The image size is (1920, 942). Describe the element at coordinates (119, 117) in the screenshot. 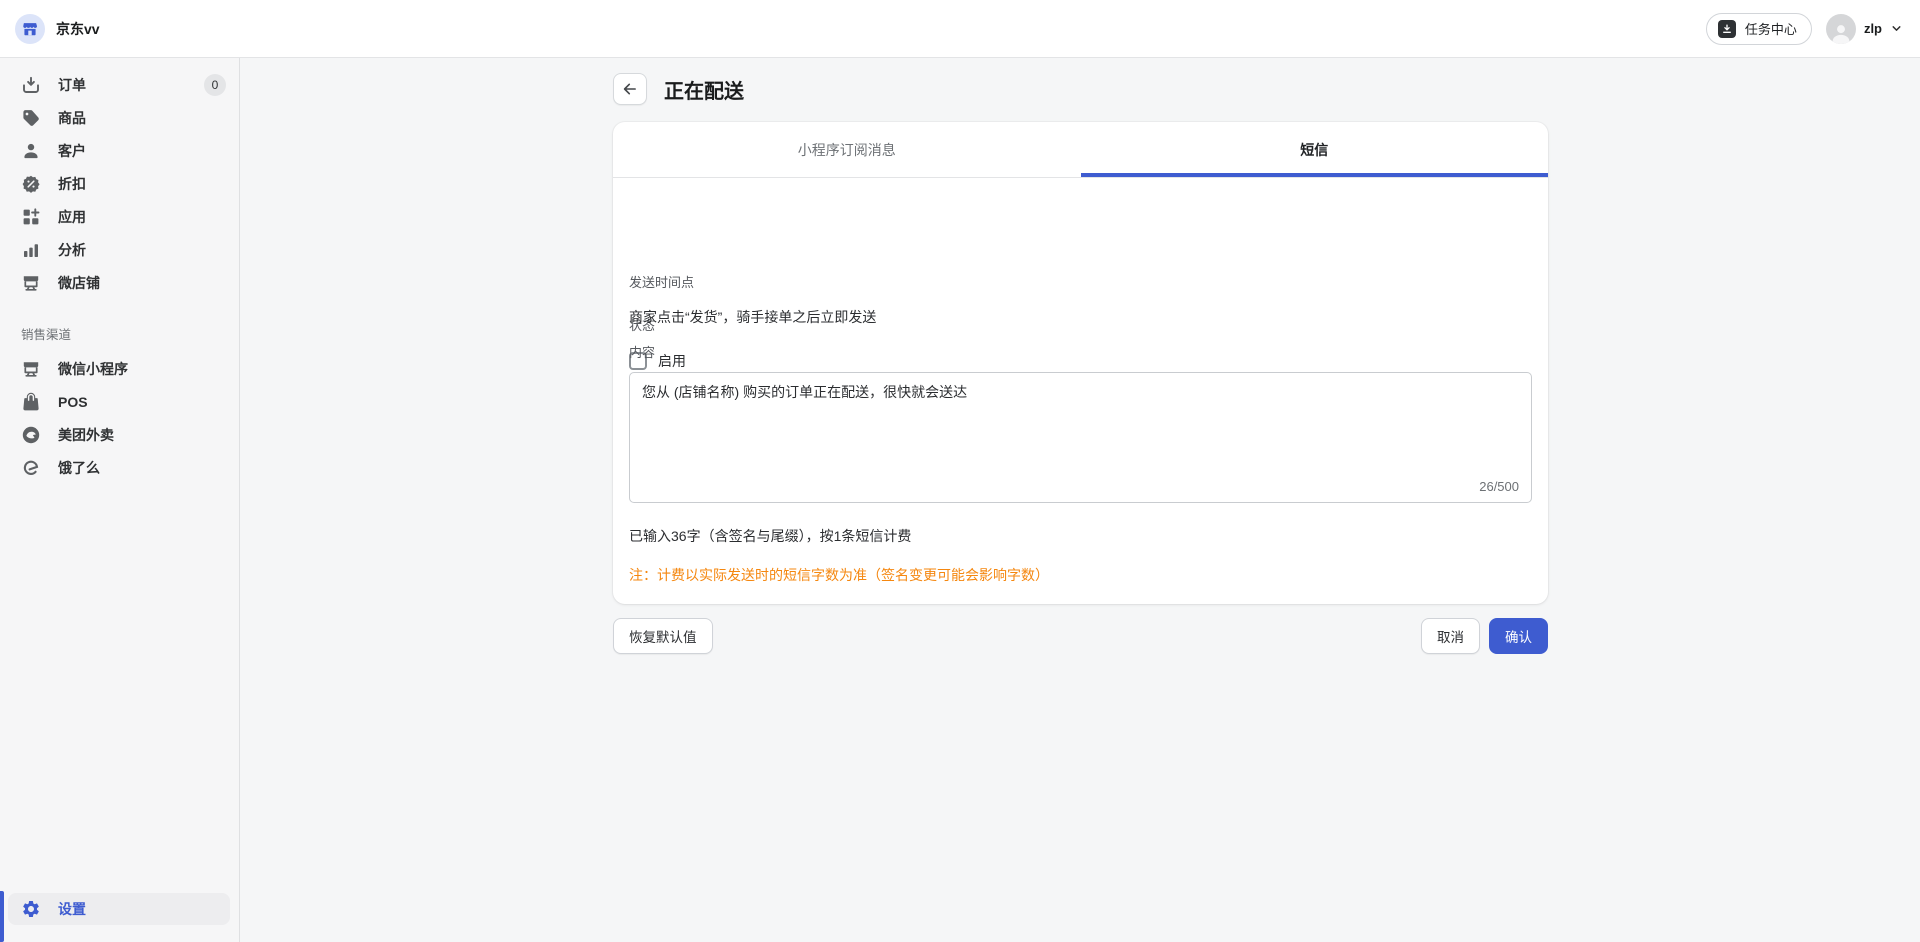

I see `sidebar-item-products: 商品` at that location.